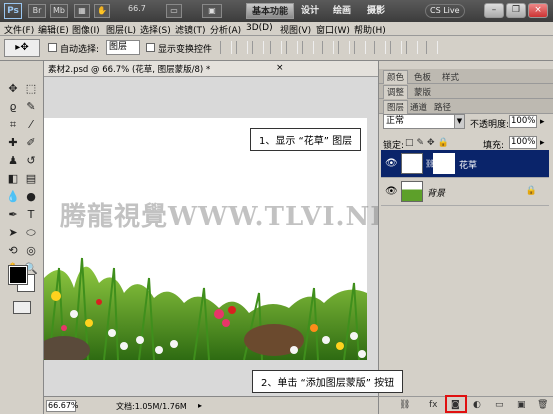 This screenshot has width=553, height=414. What do you see at coordinates (538, 10) in the screenshot?
I see `close-button: ×` at bounding box center [538, 10].